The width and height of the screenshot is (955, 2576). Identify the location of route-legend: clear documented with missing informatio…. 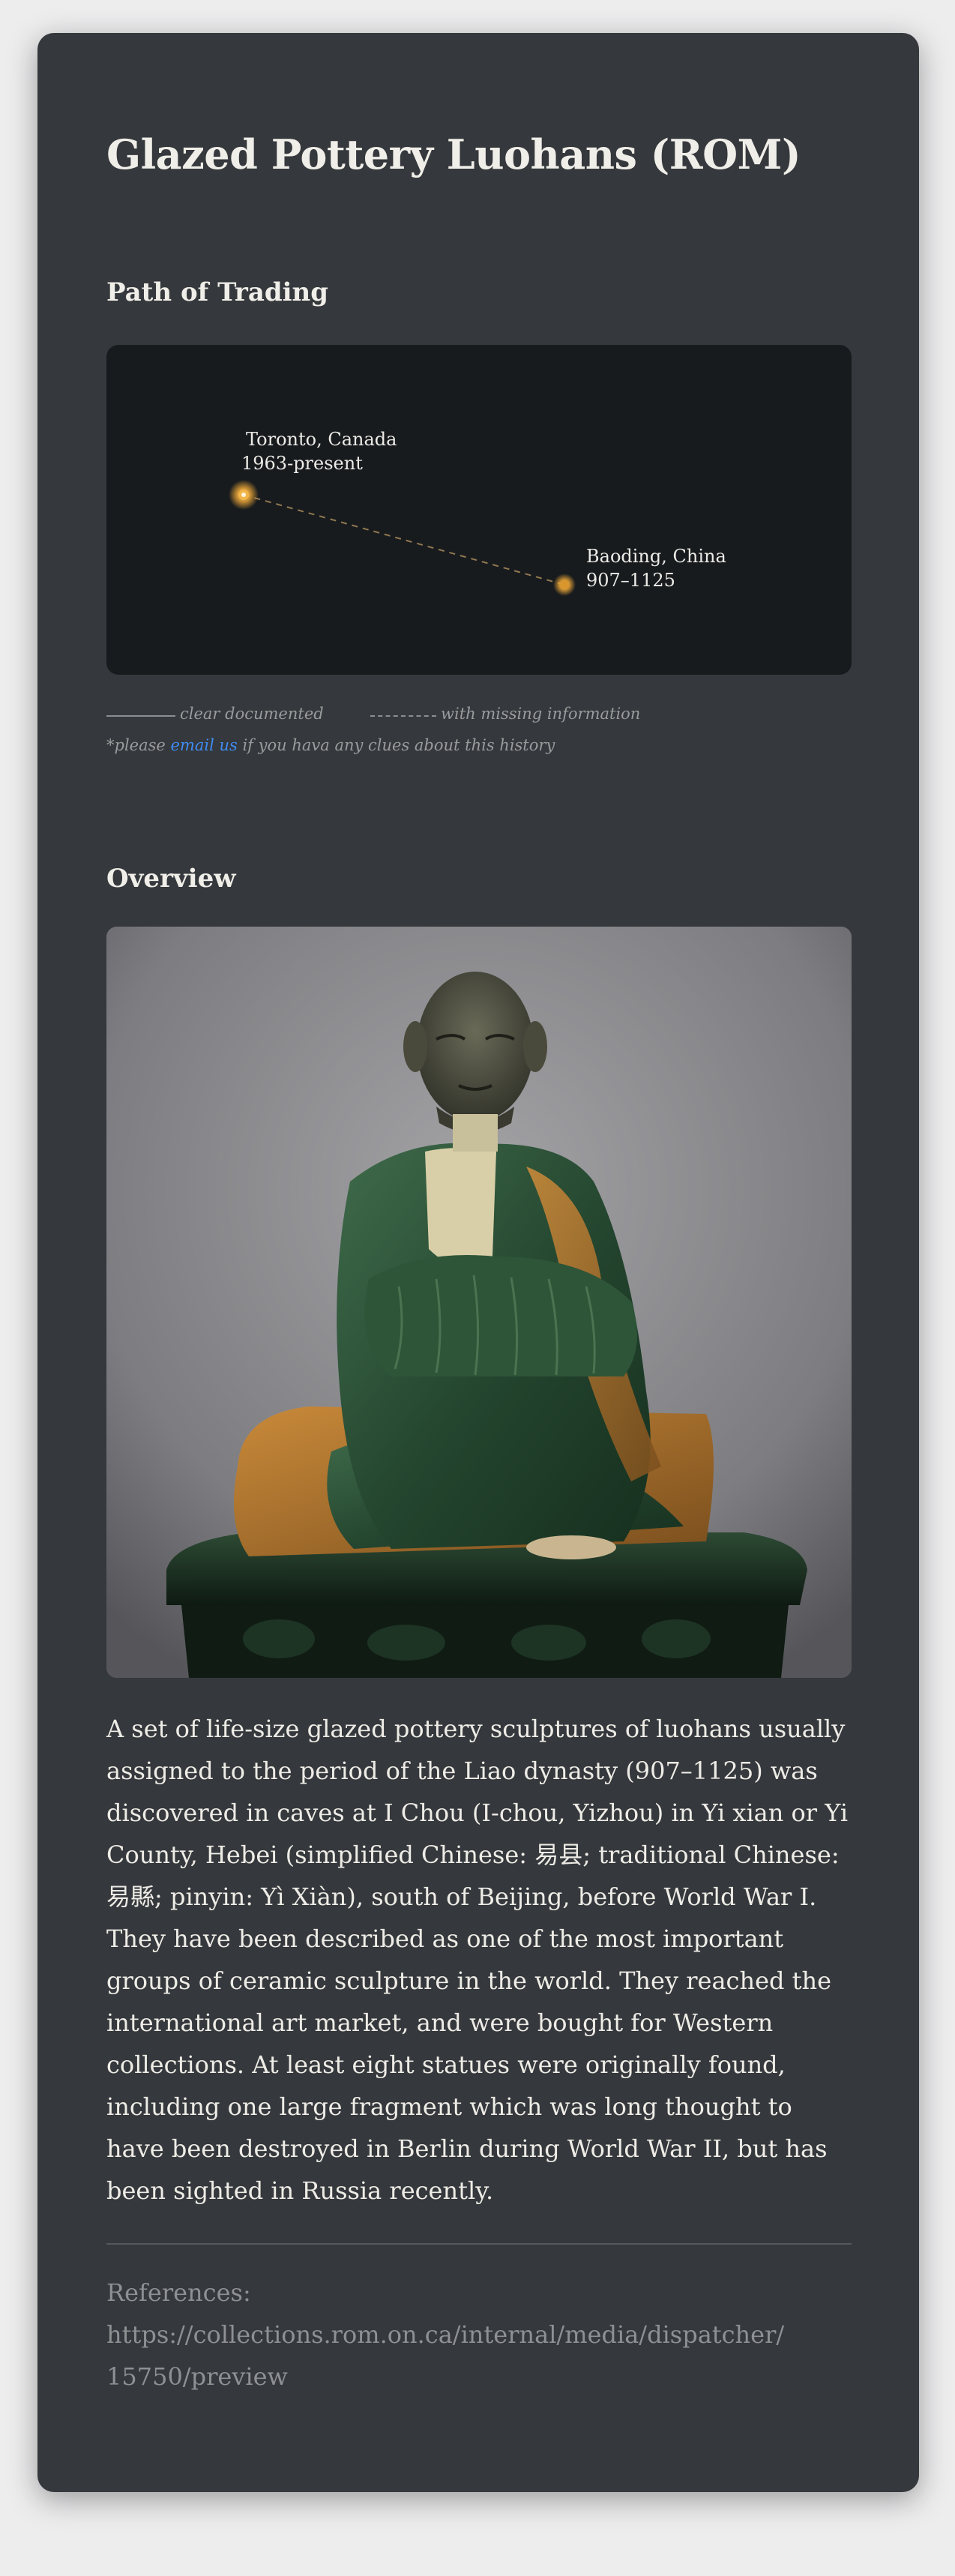
(481, 735).